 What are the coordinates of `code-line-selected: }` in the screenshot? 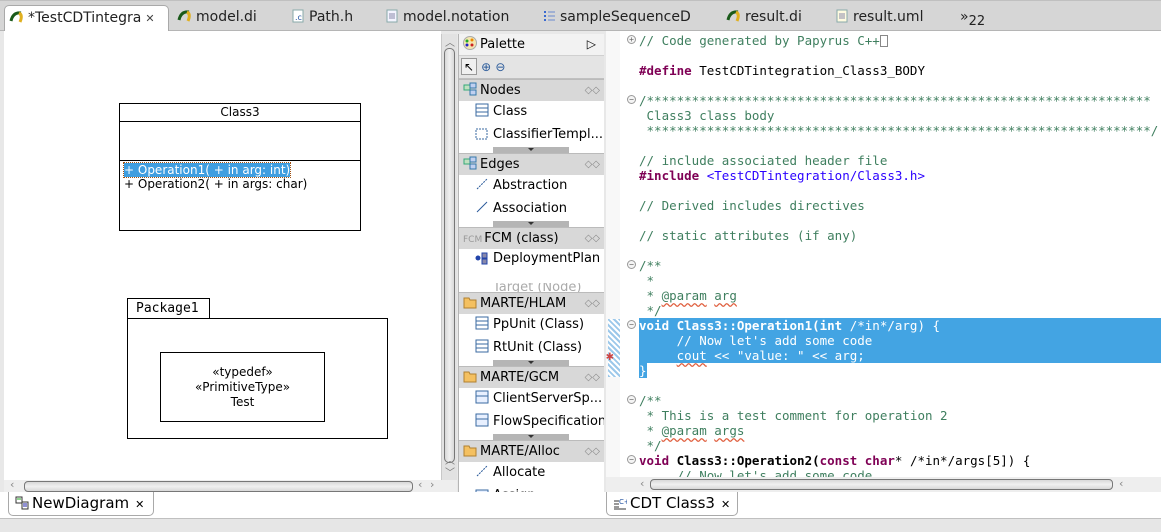 It's located at (643, 370).